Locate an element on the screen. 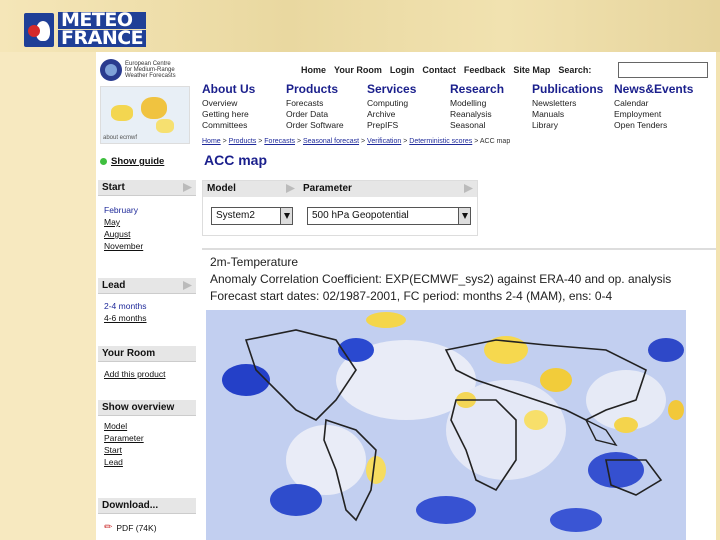  nav-title-news: News&Events is located at coordinates (654, 89).